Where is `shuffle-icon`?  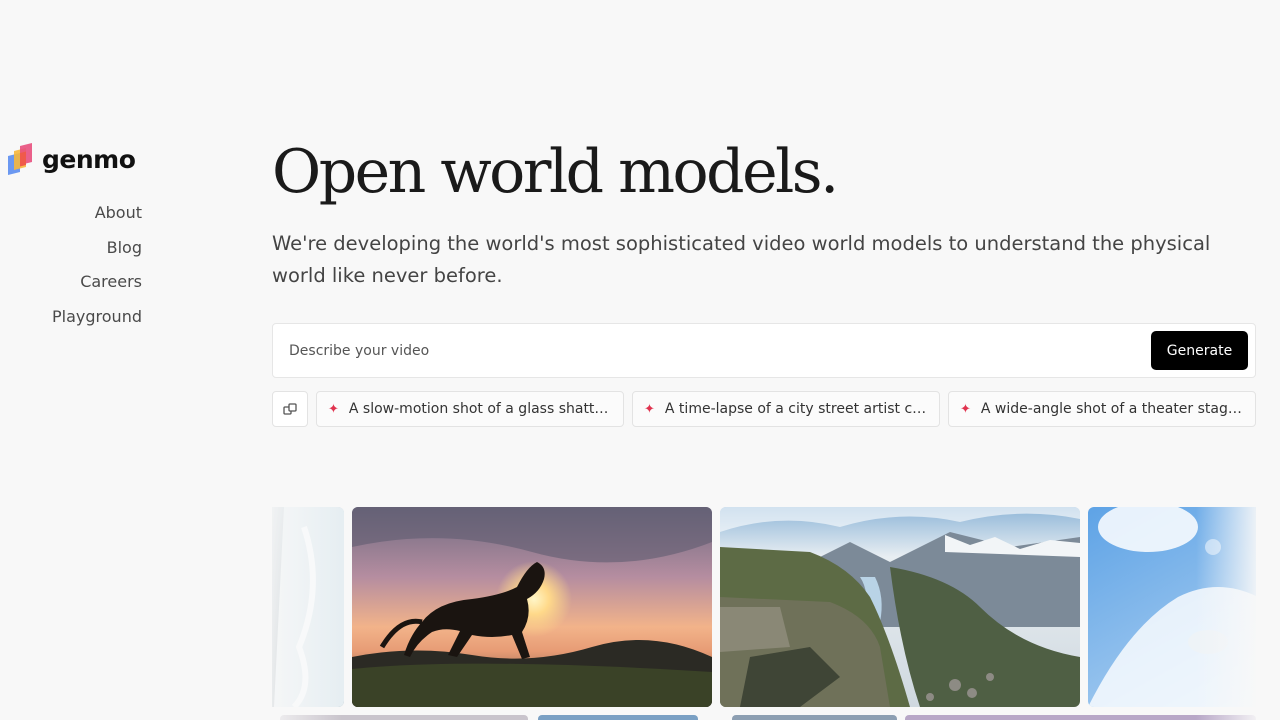 shuffle-icon is located at coordinates (290, 409).